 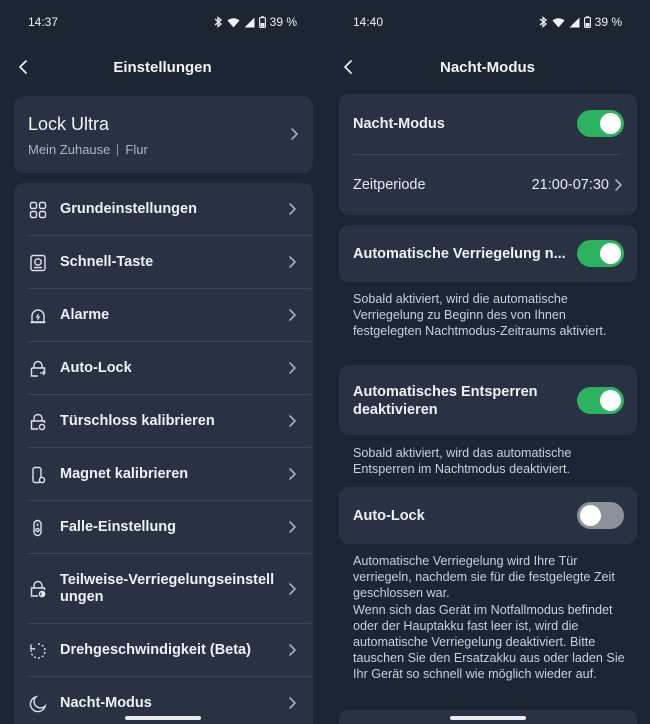 I want to click on grid-icon, so click(x=38, y=210).